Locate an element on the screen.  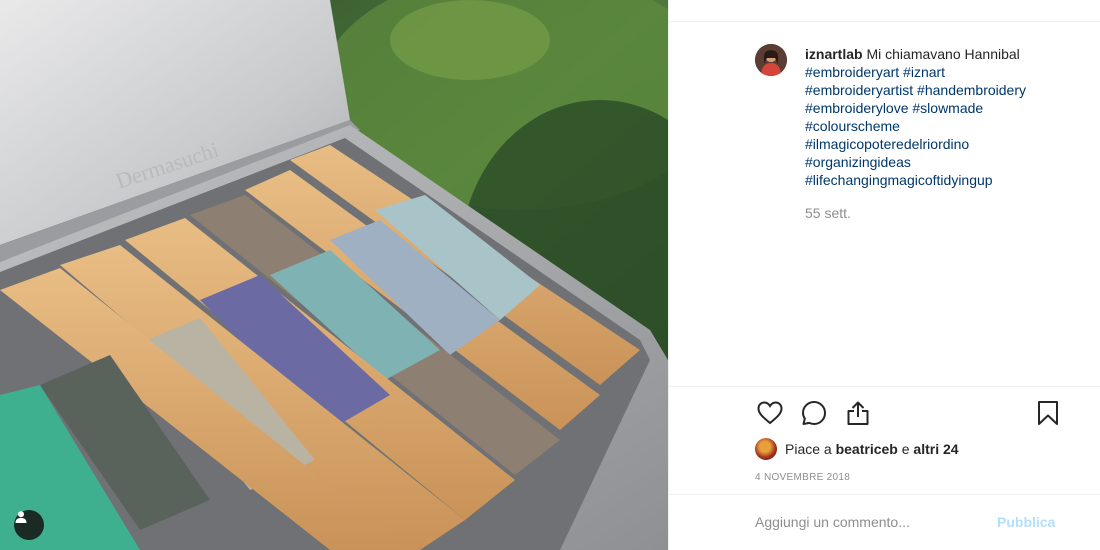
hashtag-link: #handembroidery is located at coordinates (971, 90).